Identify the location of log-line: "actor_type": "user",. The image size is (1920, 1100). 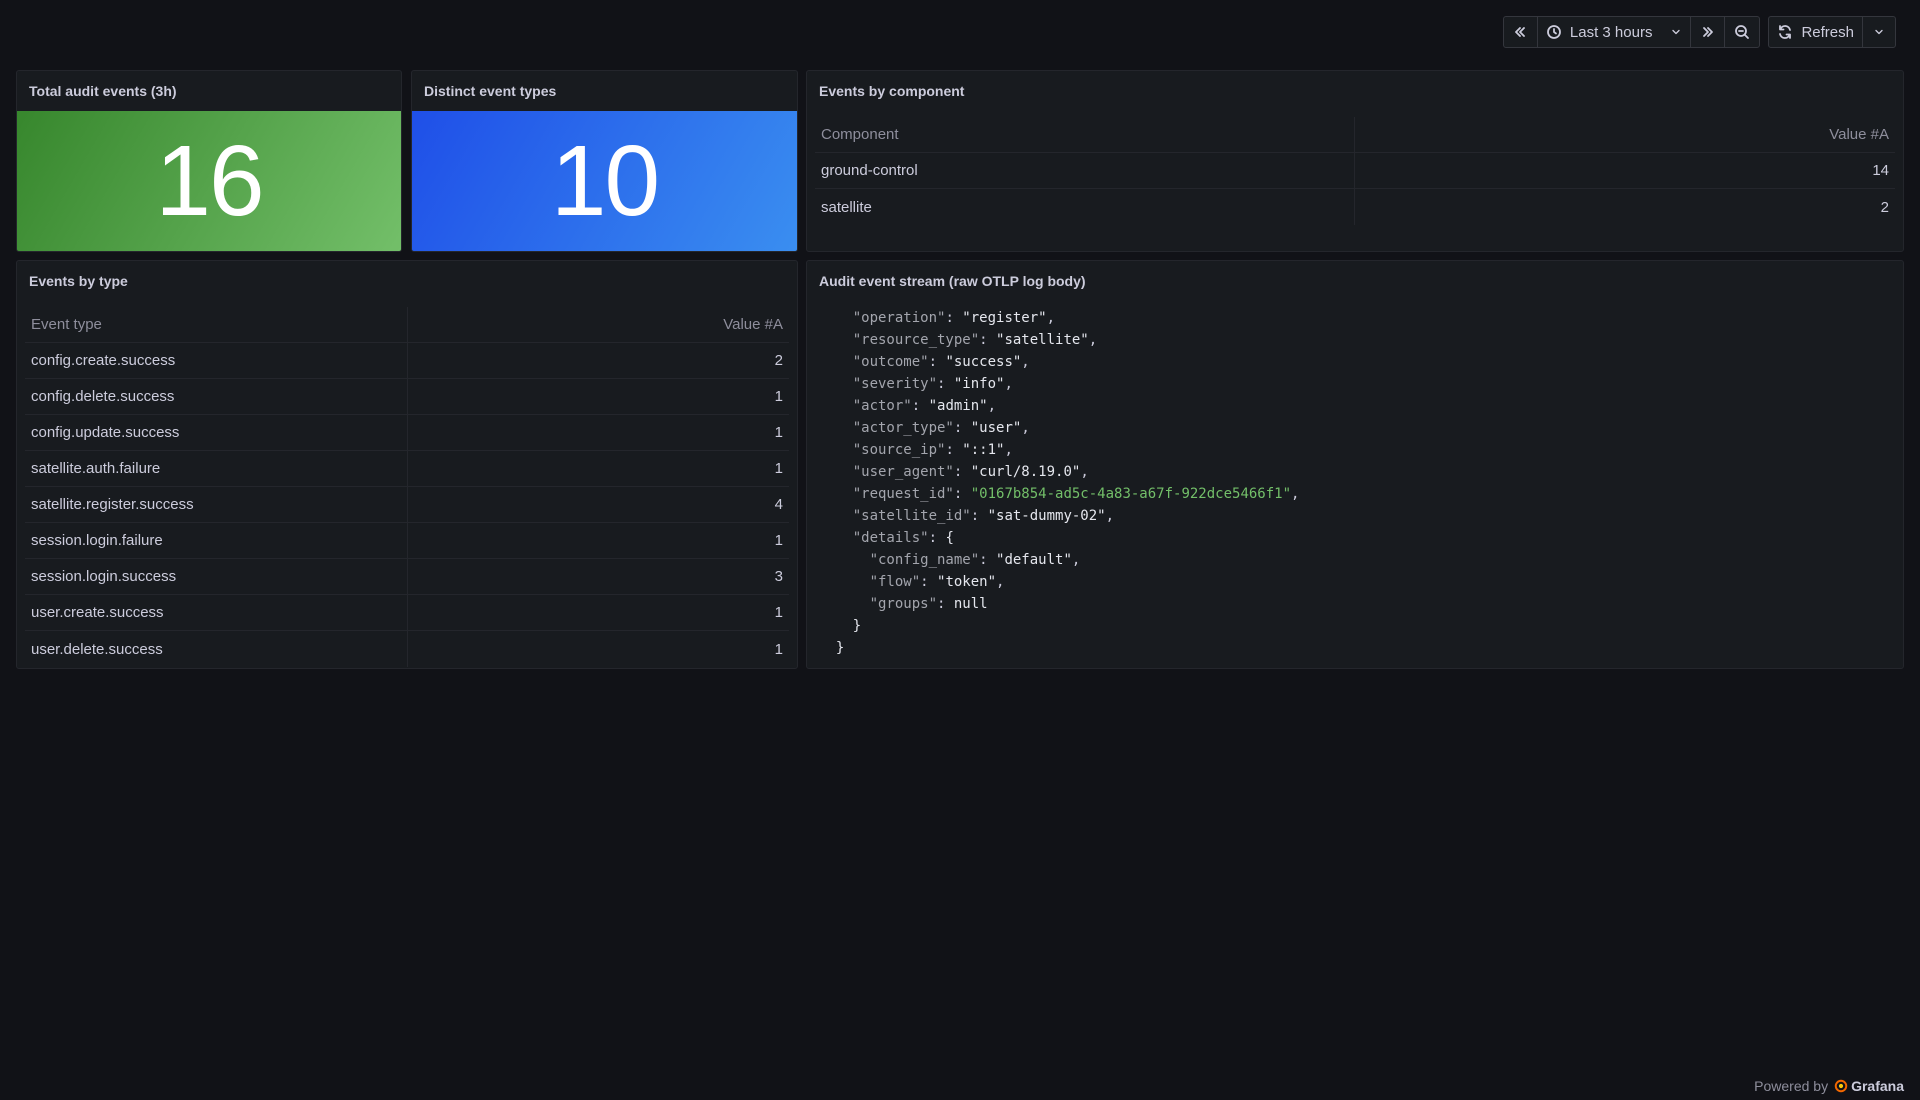
(1355, 428).